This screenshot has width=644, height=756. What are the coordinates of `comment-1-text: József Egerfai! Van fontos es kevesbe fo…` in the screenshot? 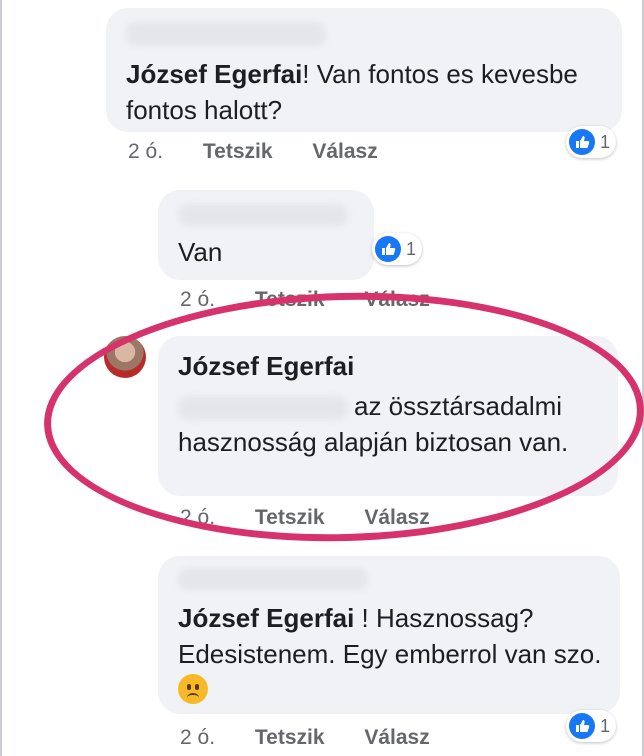 It's located at (361, 92).